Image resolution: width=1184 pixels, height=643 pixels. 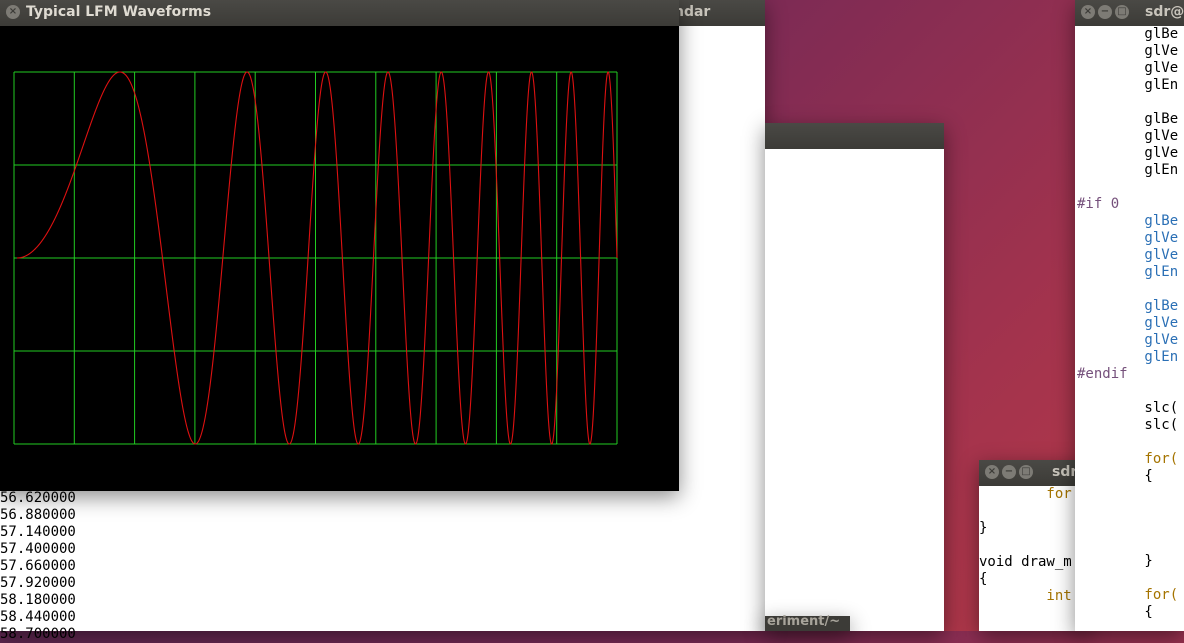 I want to click on small-code-titlebar: × − □ sdr, so click(x=1034, y=473).